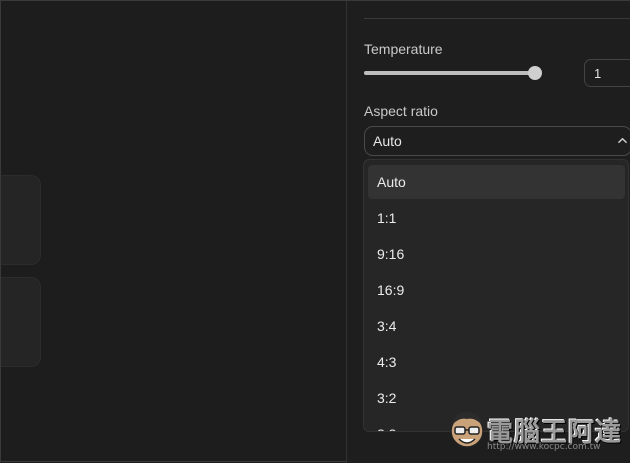 The width and height of the screenshot is (630, 463). I want to click on panel-divider, so click(497, 18).